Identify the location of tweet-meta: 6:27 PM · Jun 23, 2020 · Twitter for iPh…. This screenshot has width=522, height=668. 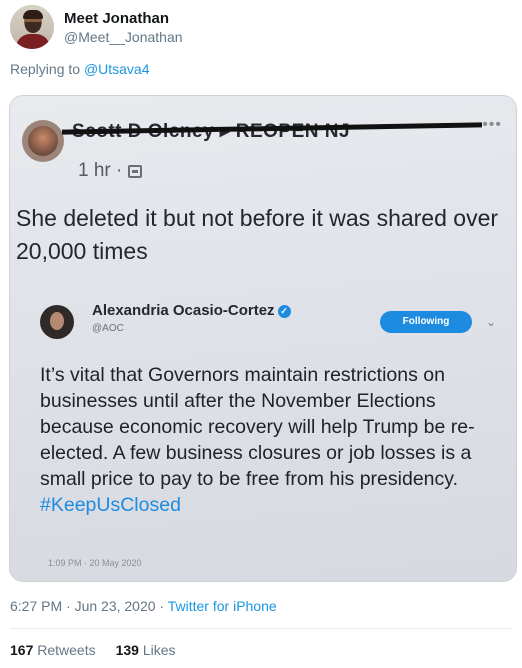
(143, 606).